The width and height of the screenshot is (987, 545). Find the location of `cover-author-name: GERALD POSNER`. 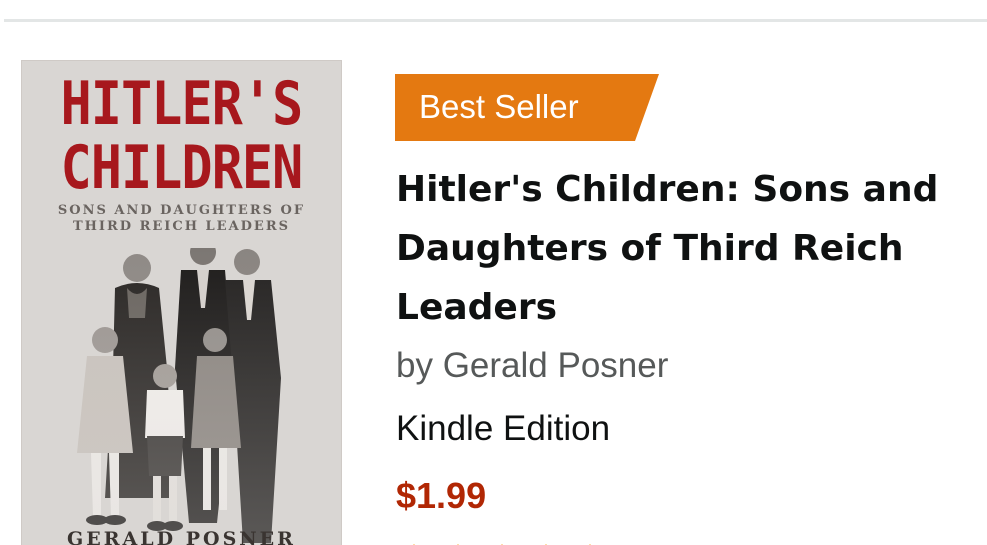

cover-author-name: GERALD POSNER is located at coordinates (181, 536).